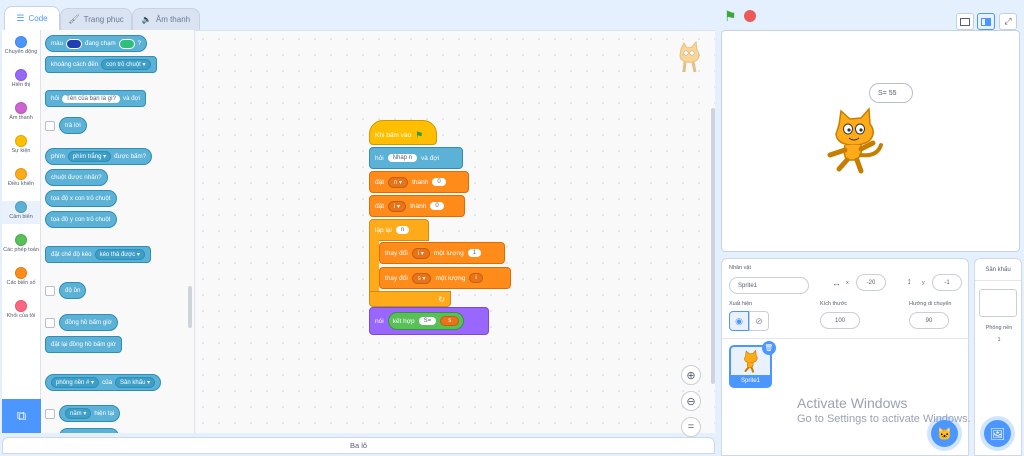 This screenshot has height=456, width=1024. I want to click on object-dropdown: Sân khấu ▾, so click(135, 382).